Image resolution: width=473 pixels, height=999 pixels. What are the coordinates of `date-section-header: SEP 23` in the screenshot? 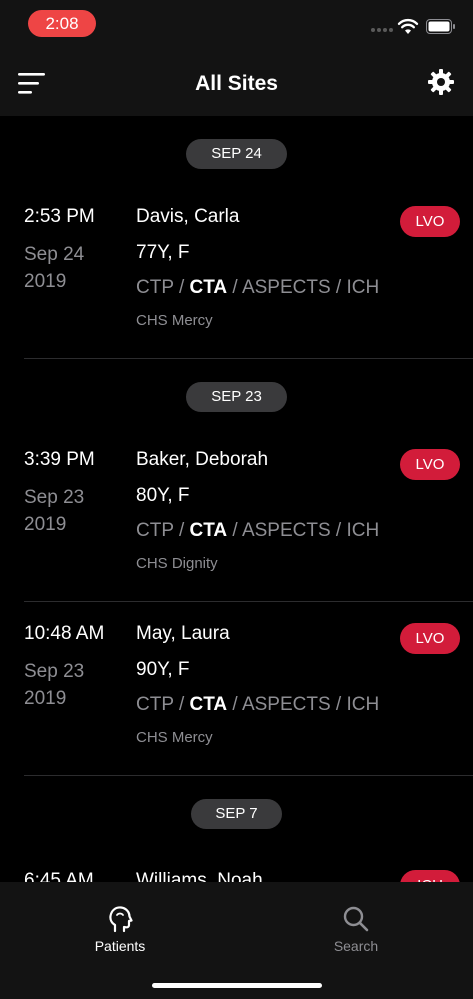 It's located at (236, 397).